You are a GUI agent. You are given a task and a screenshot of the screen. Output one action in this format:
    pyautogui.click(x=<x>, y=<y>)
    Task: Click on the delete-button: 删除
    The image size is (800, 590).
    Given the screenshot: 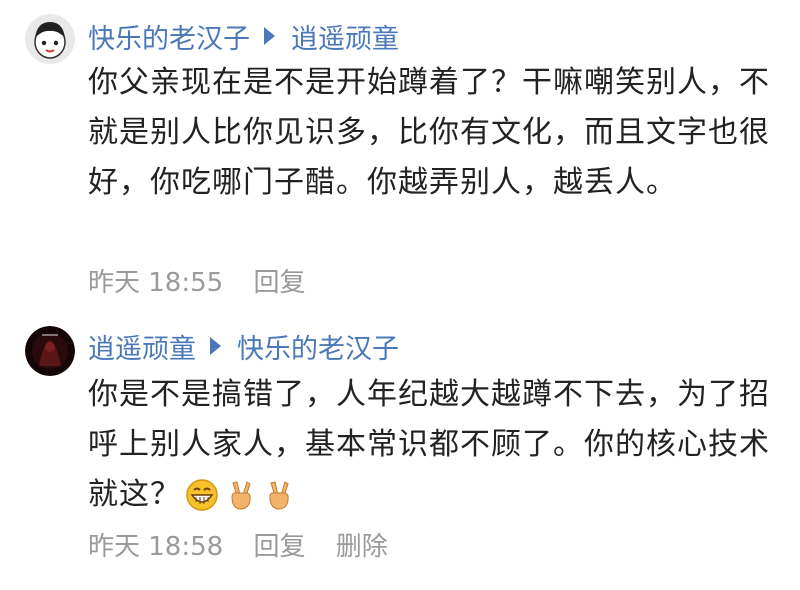 What is the action you would take?
    pyautogui.click(x=362, y=547)
    